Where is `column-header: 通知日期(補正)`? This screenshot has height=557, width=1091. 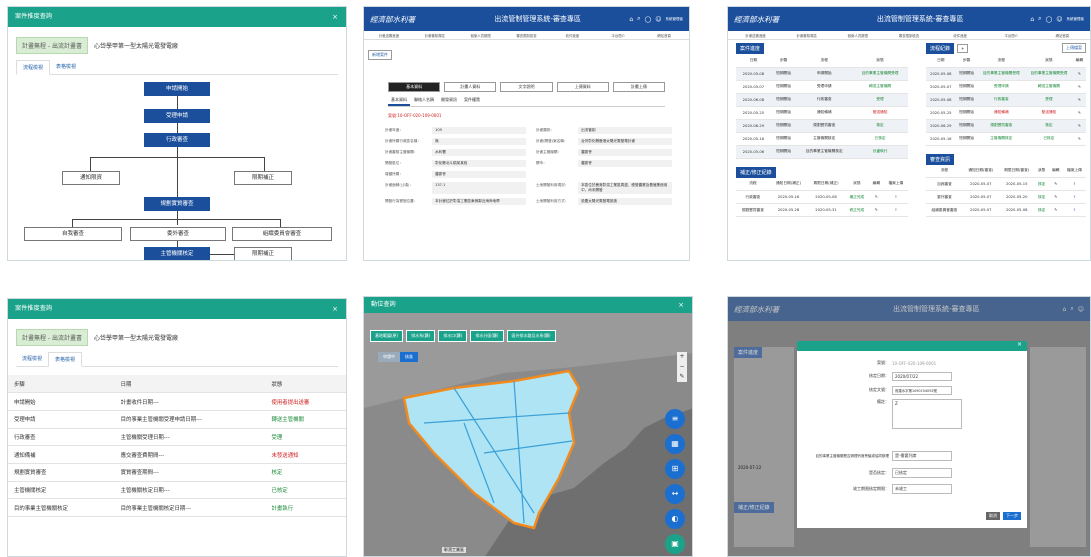 column-header: 通知日期(補正) is located at coordinates (788, 184).